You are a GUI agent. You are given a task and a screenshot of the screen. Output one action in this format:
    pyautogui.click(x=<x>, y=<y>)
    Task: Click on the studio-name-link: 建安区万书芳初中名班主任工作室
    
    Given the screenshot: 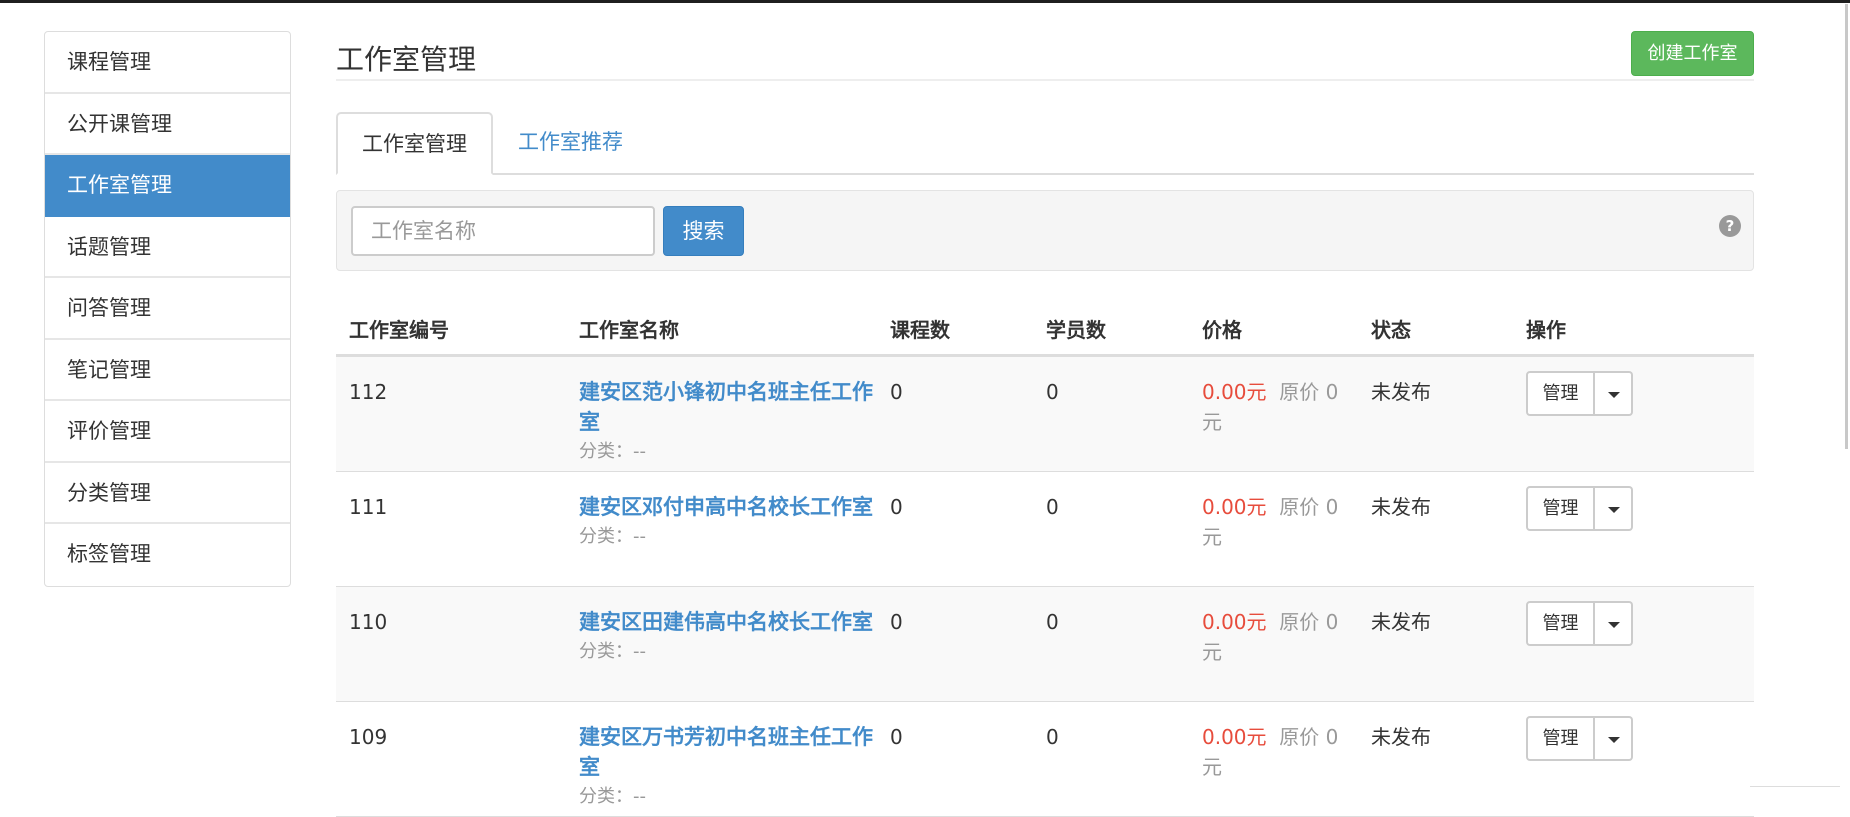 What is the action you would take?
    pyautogui.click(x=729, y=752)
    